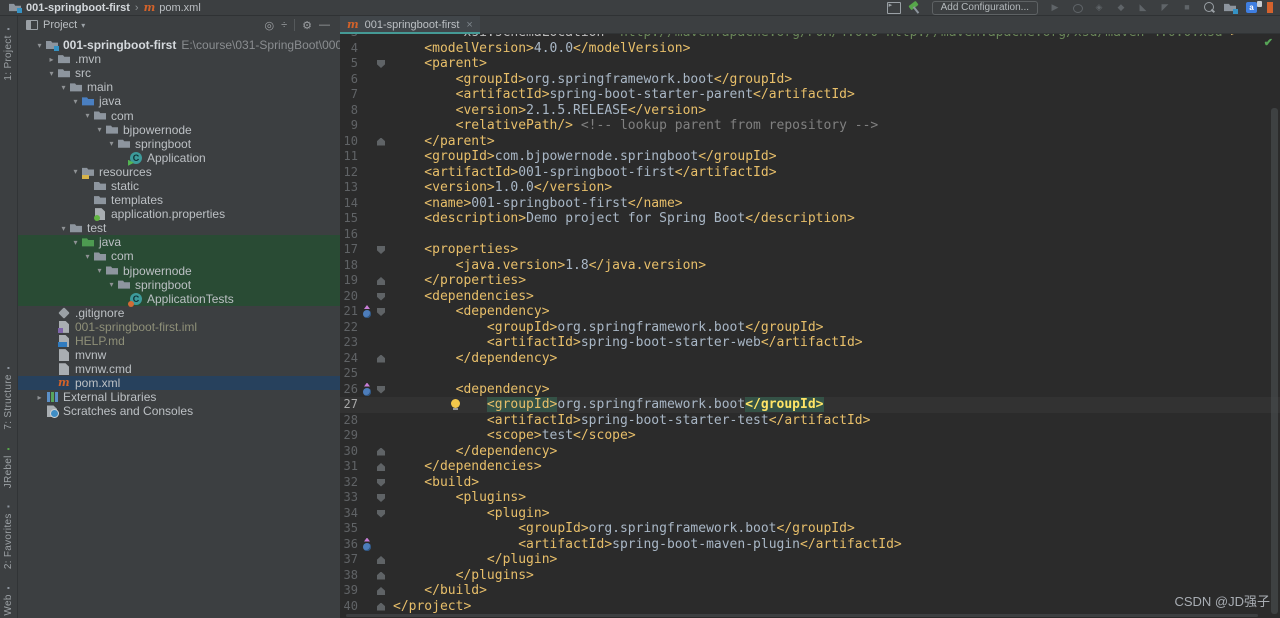 Image resolution: width=1280 pixels, height=618 pixels. Describe the element at coordinates (1274, 361) in the screenshot. I see `vertical-scrollbar` at that location.